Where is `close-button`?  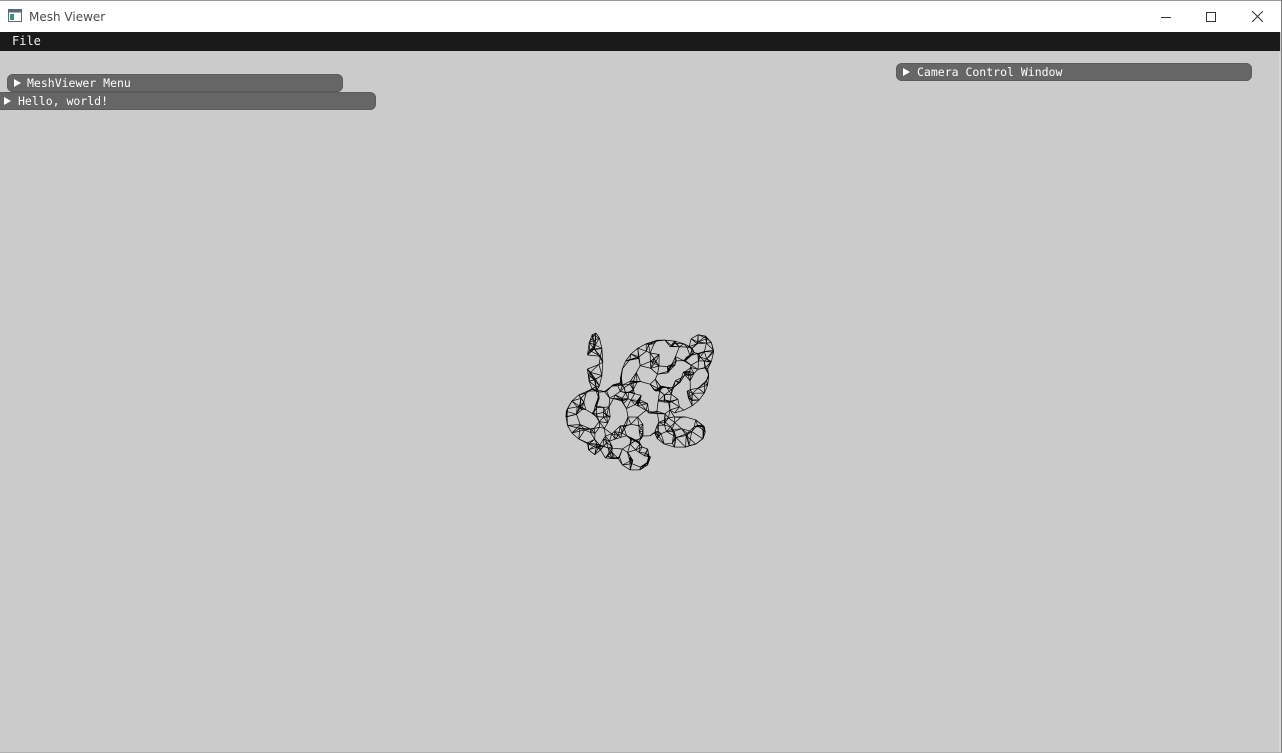 close-button is located at coordinates (1257, 16).